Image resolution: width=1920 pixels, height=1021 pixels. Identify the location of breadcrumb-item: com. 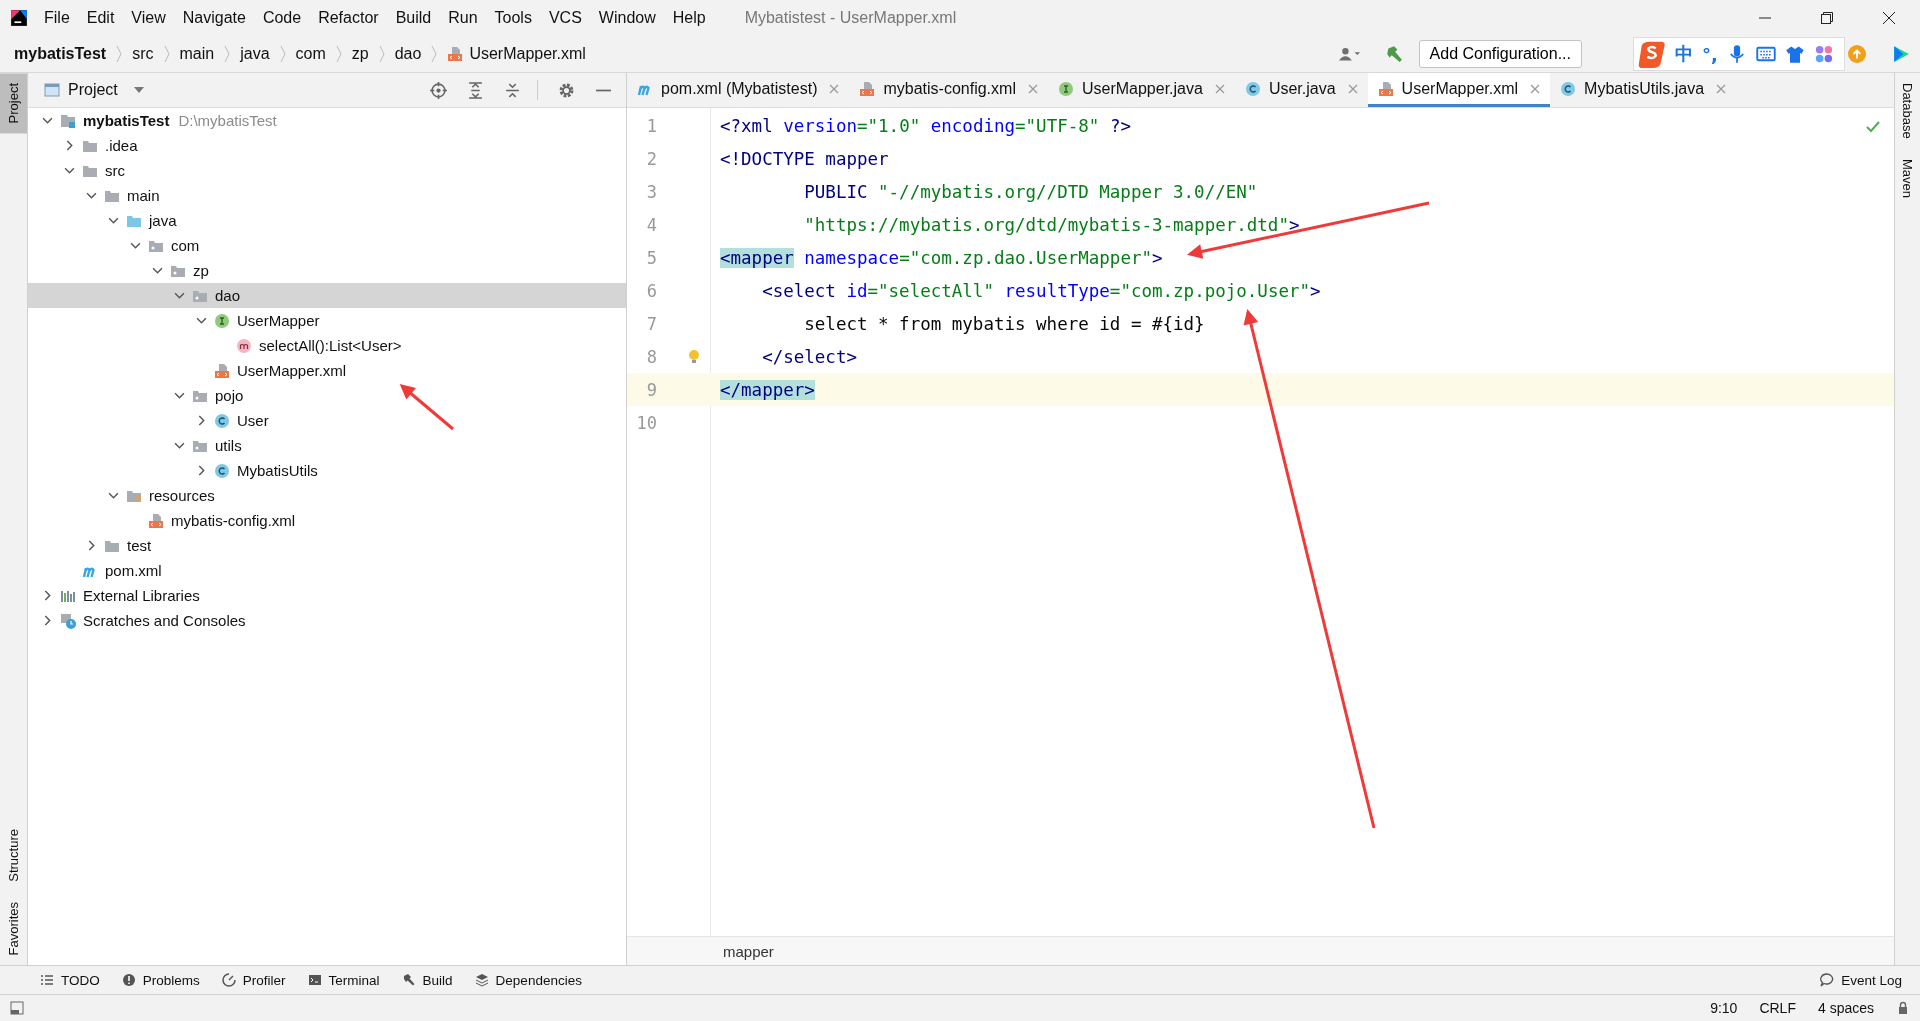
(310, 54).